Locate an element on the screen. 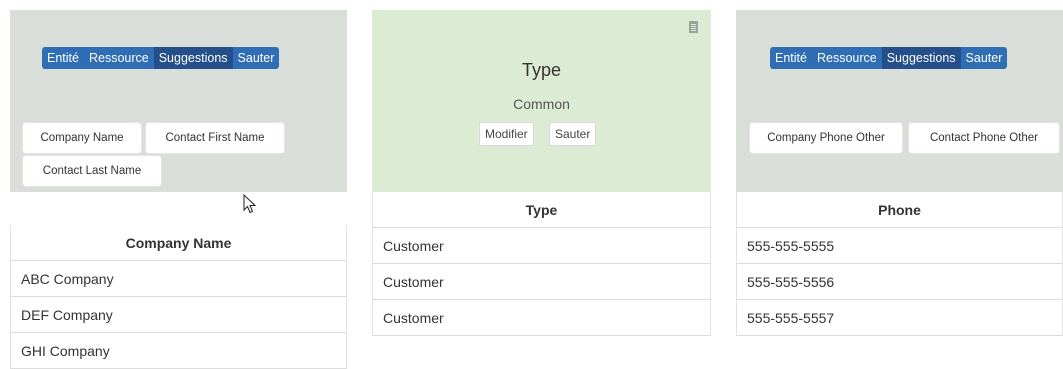  table-row: DEF Company is located at coordinates (178, 315).